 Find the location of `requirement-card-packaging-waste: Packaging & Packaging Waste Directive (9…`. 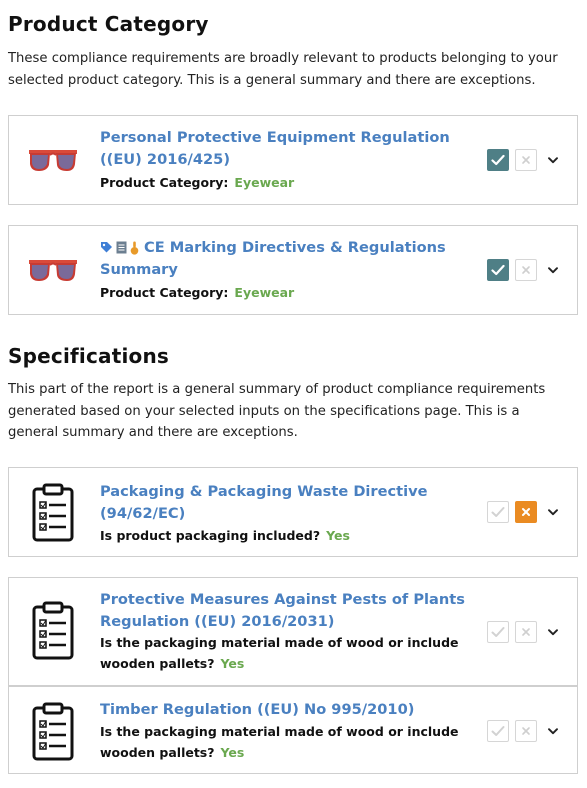

requirement-card-packaging-waste: Packaging & Packaging Waste Directive (9… is located at coordinates (293, 512).